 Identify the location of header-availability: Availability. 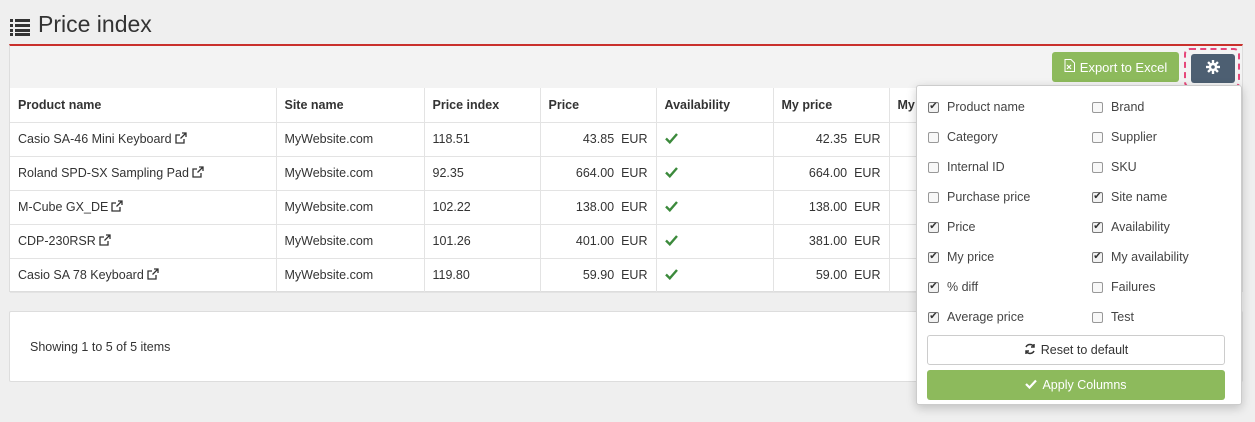
(715, 105).